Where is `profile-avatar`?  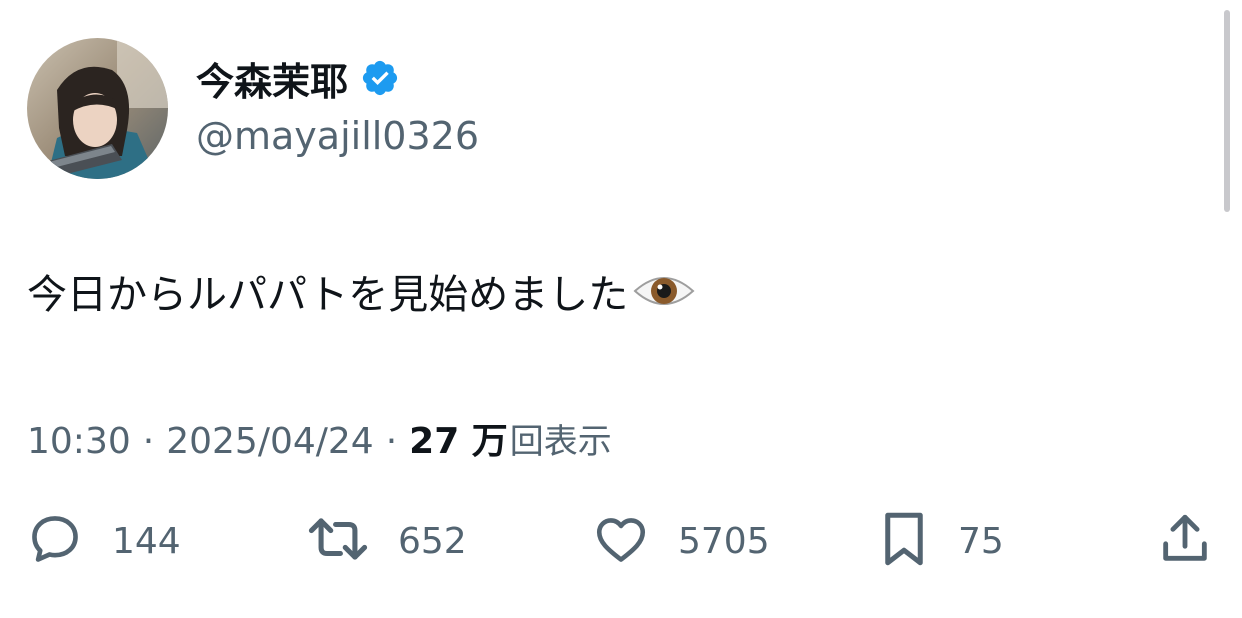 profile-avatar is located at coordinates (97, 108).